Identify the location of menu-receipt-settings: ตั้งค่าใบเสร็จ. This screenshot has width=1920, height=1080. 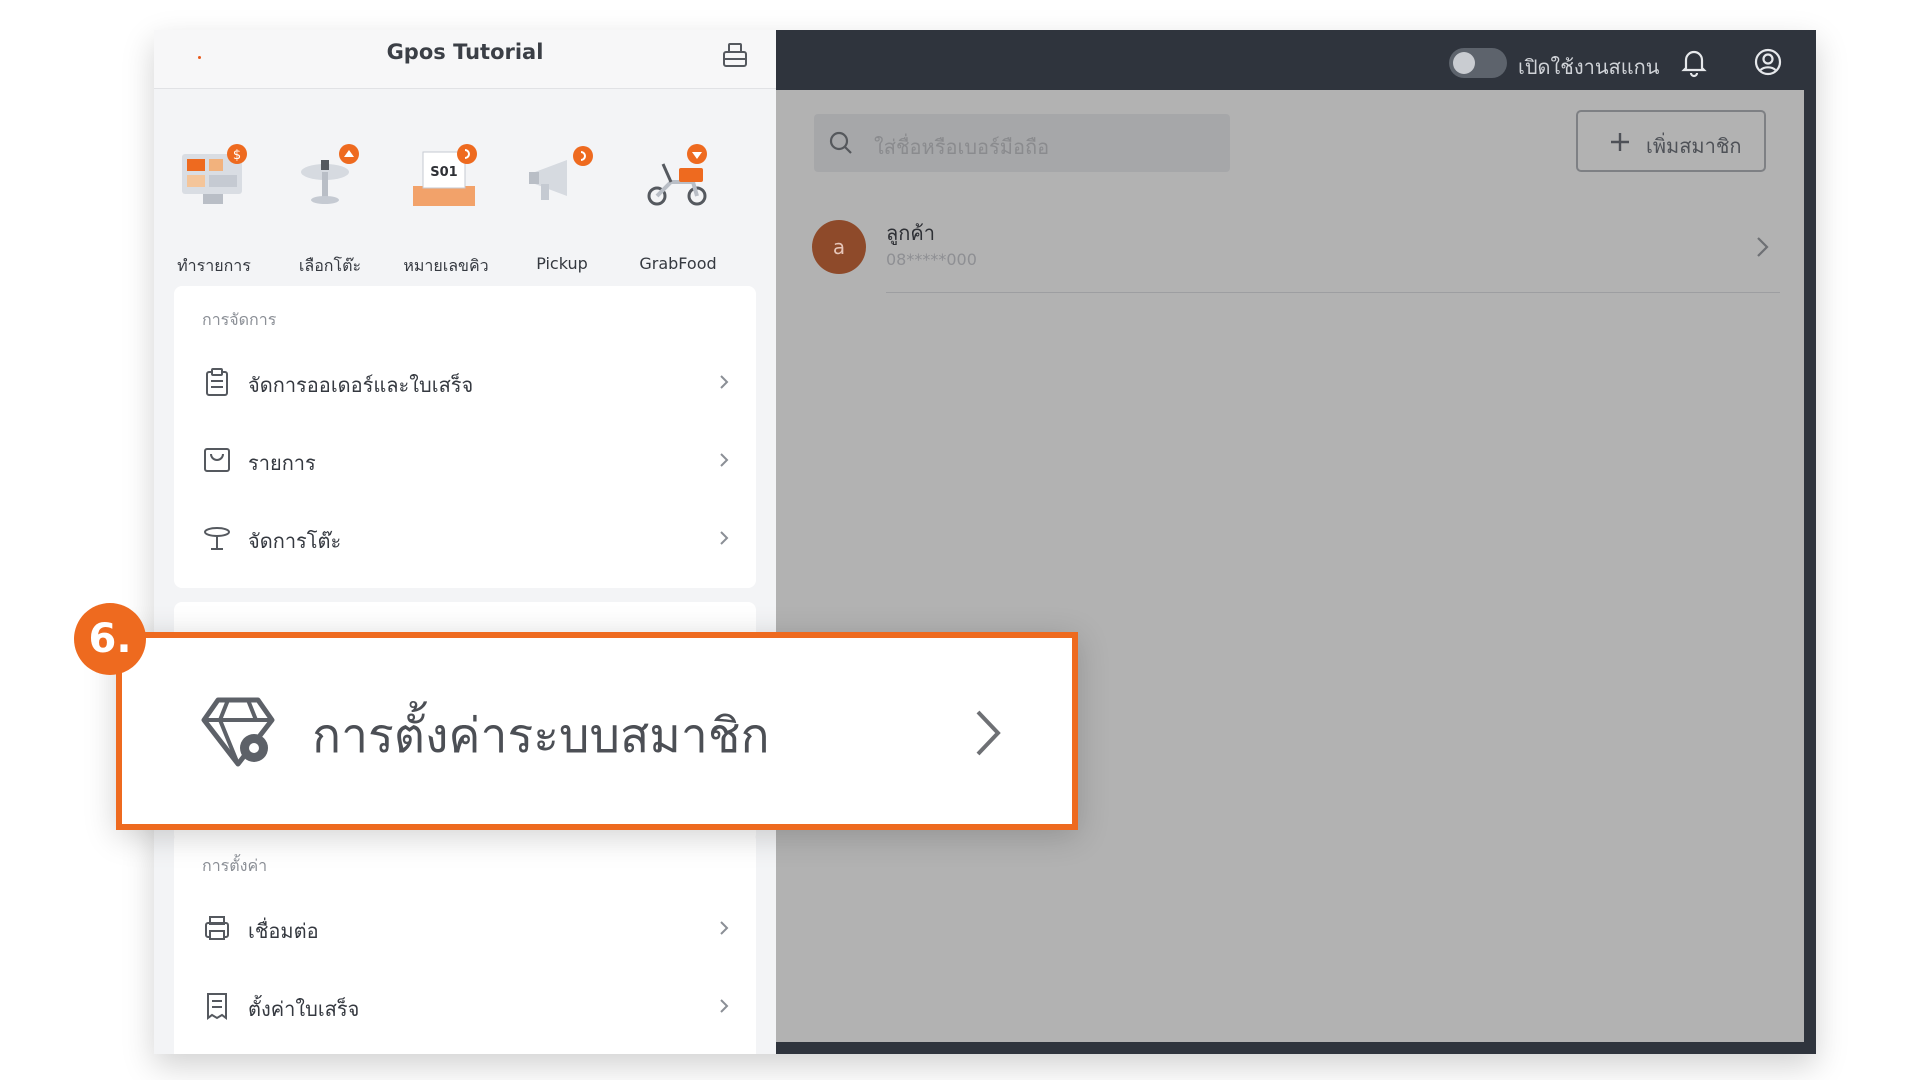
(465, 1006).